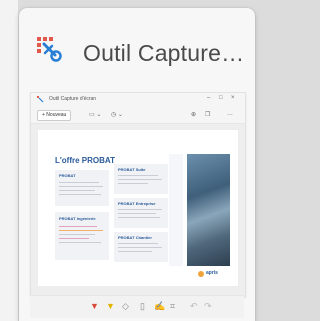 The height and width of the screenshot is (321, 320). What do you see at coordinates (117, 115) in the screenshot?
I see `delay-icon: ◷ ⌄` at bounding box center [117, 115].